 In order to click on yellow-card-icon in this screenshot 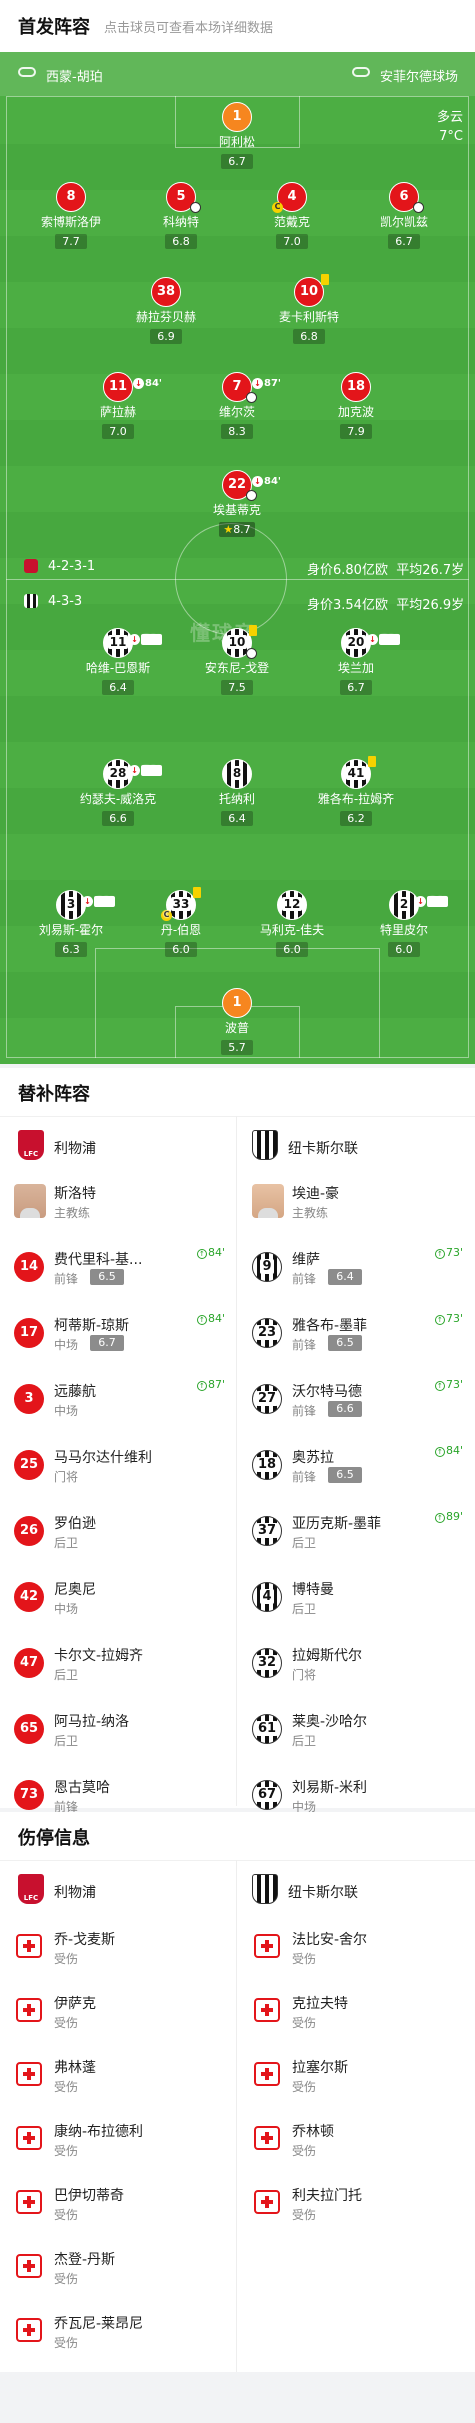, I will do `click(372, 761)`.